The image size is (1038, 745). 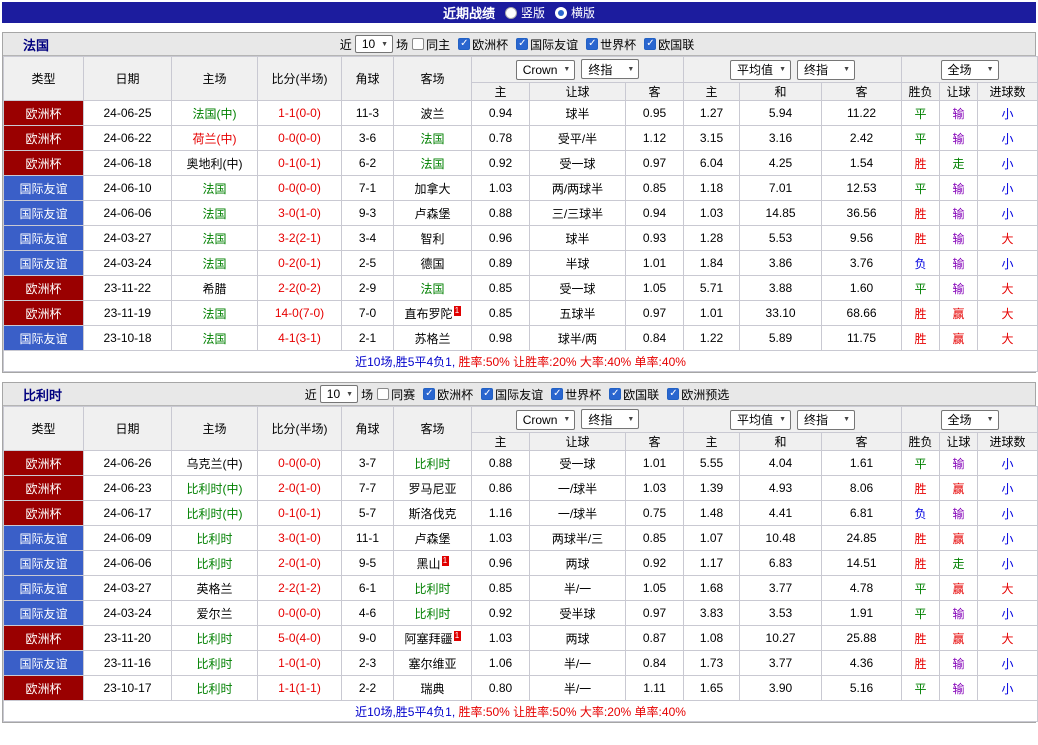 I want to click on odds-header-cell: Crown ▼ 终指 ▼, so click(x=577, y=69).